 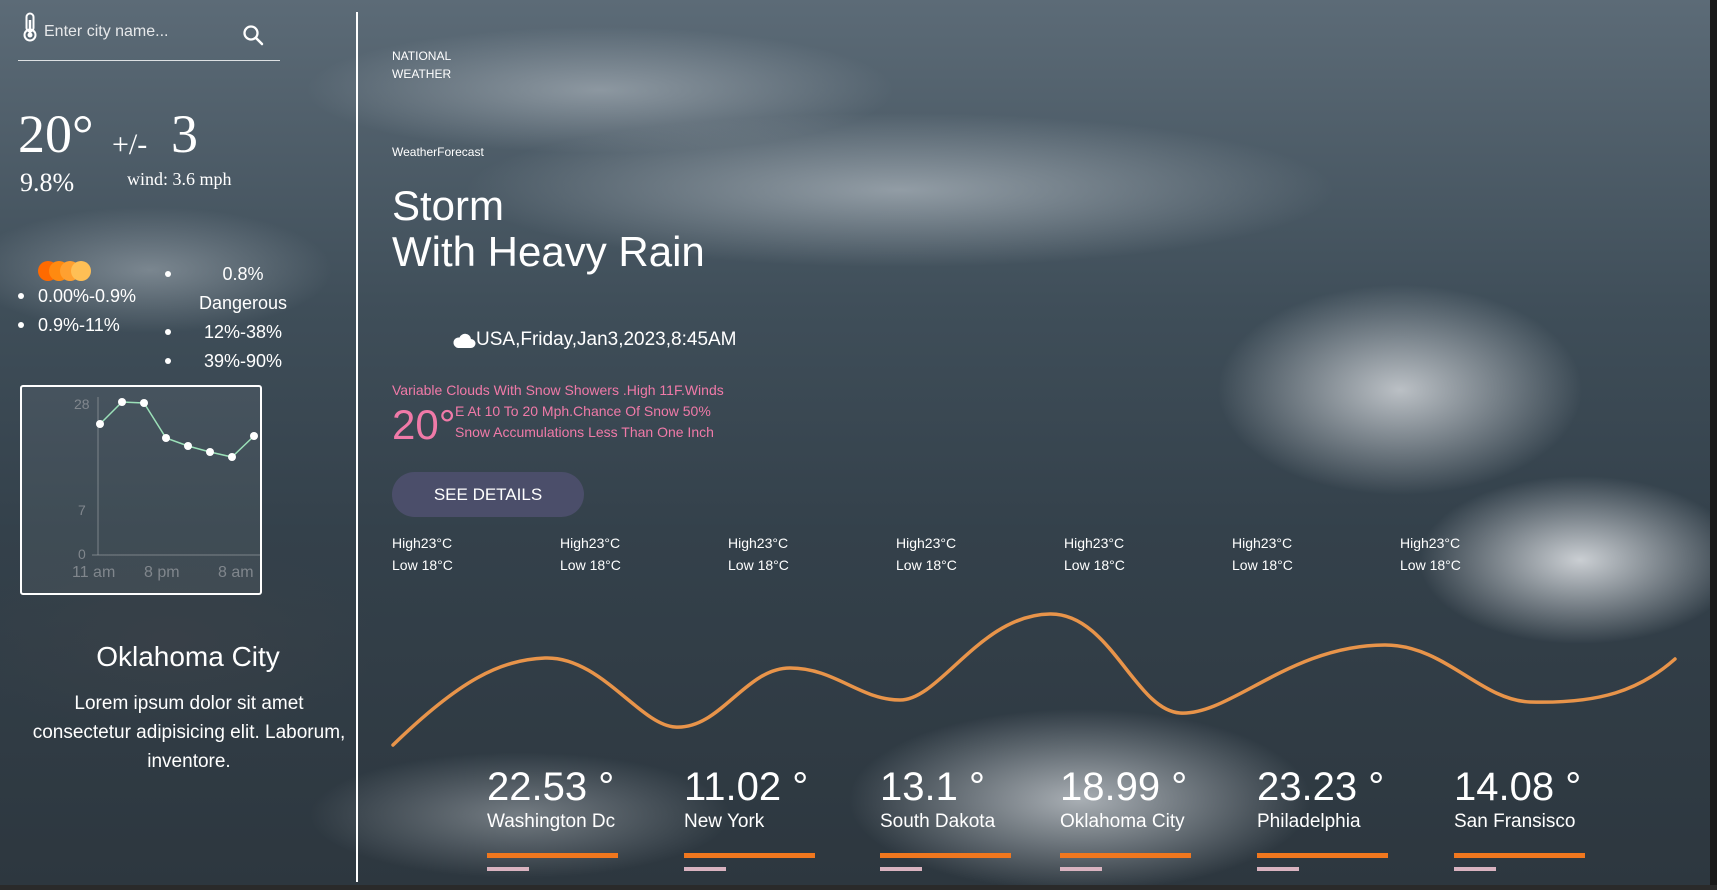 I want to click on city-name: Philadelphia, so click(x=1309, y=821).